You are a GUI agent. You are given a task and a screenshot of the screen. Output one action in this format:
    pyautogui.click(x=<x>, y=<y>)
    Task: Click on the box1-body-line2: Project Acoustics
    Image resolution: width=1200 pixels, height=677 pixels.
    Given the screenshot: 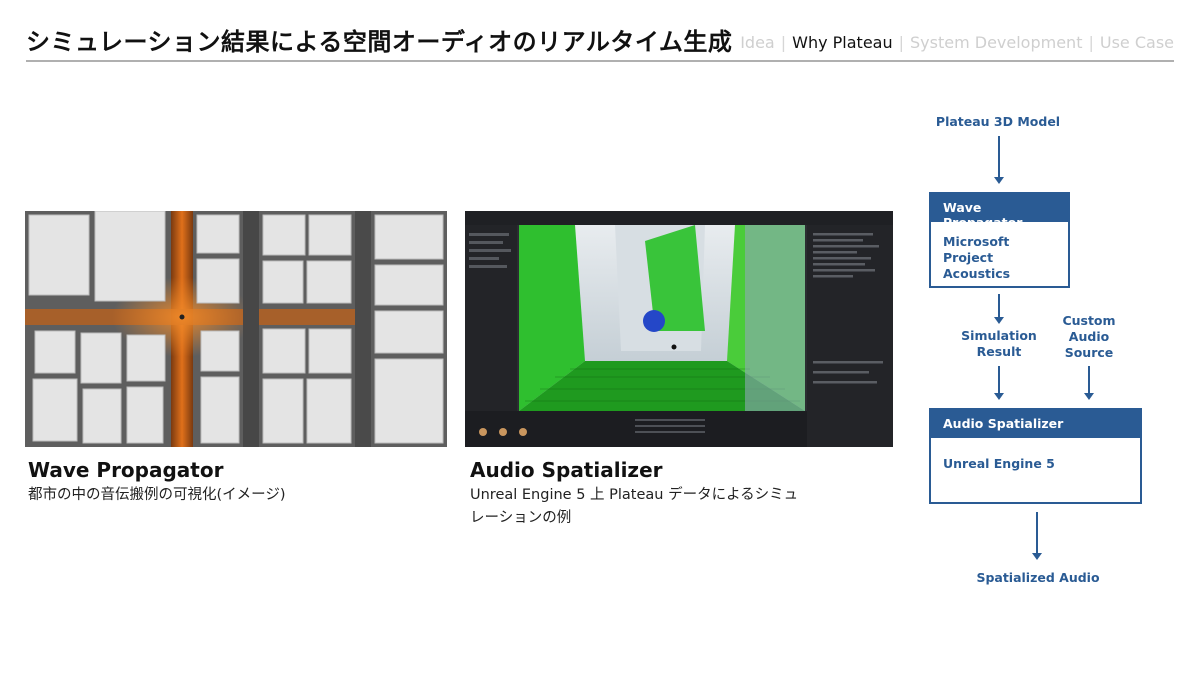 What is the action you would take?
    pyautogui.click(x=977, y=265)
    